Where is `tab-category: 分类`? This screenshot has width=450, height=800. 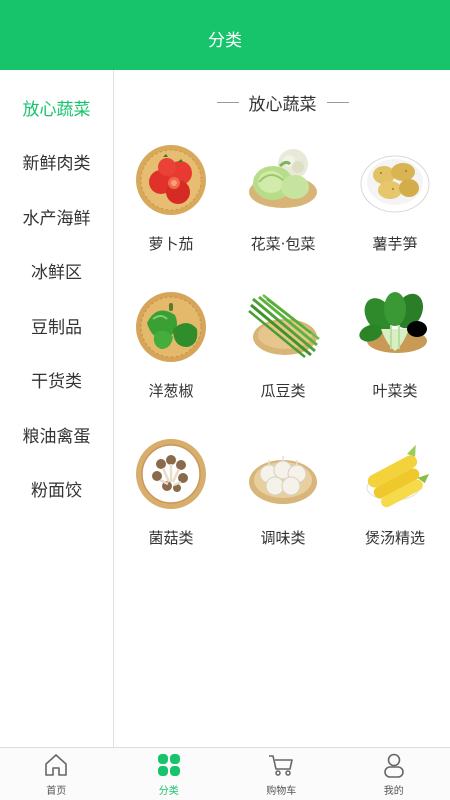
tab-category: 分类 is located at coordinates (169, 774).